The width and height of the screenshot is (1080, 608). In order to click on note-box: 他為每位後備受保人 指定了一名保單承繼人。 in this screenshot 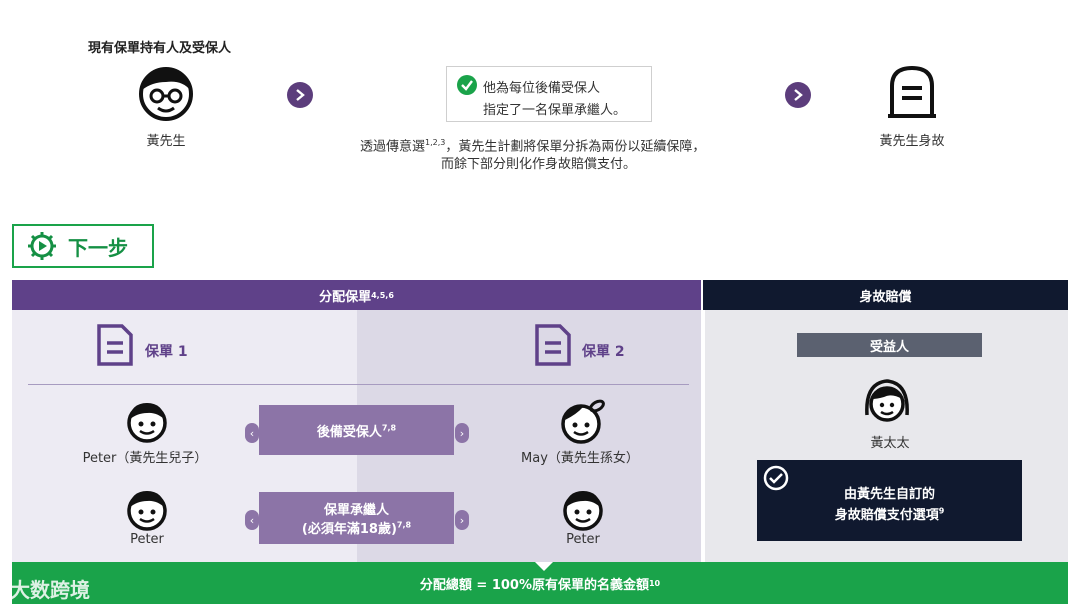, I will do `click(549, 94)`.